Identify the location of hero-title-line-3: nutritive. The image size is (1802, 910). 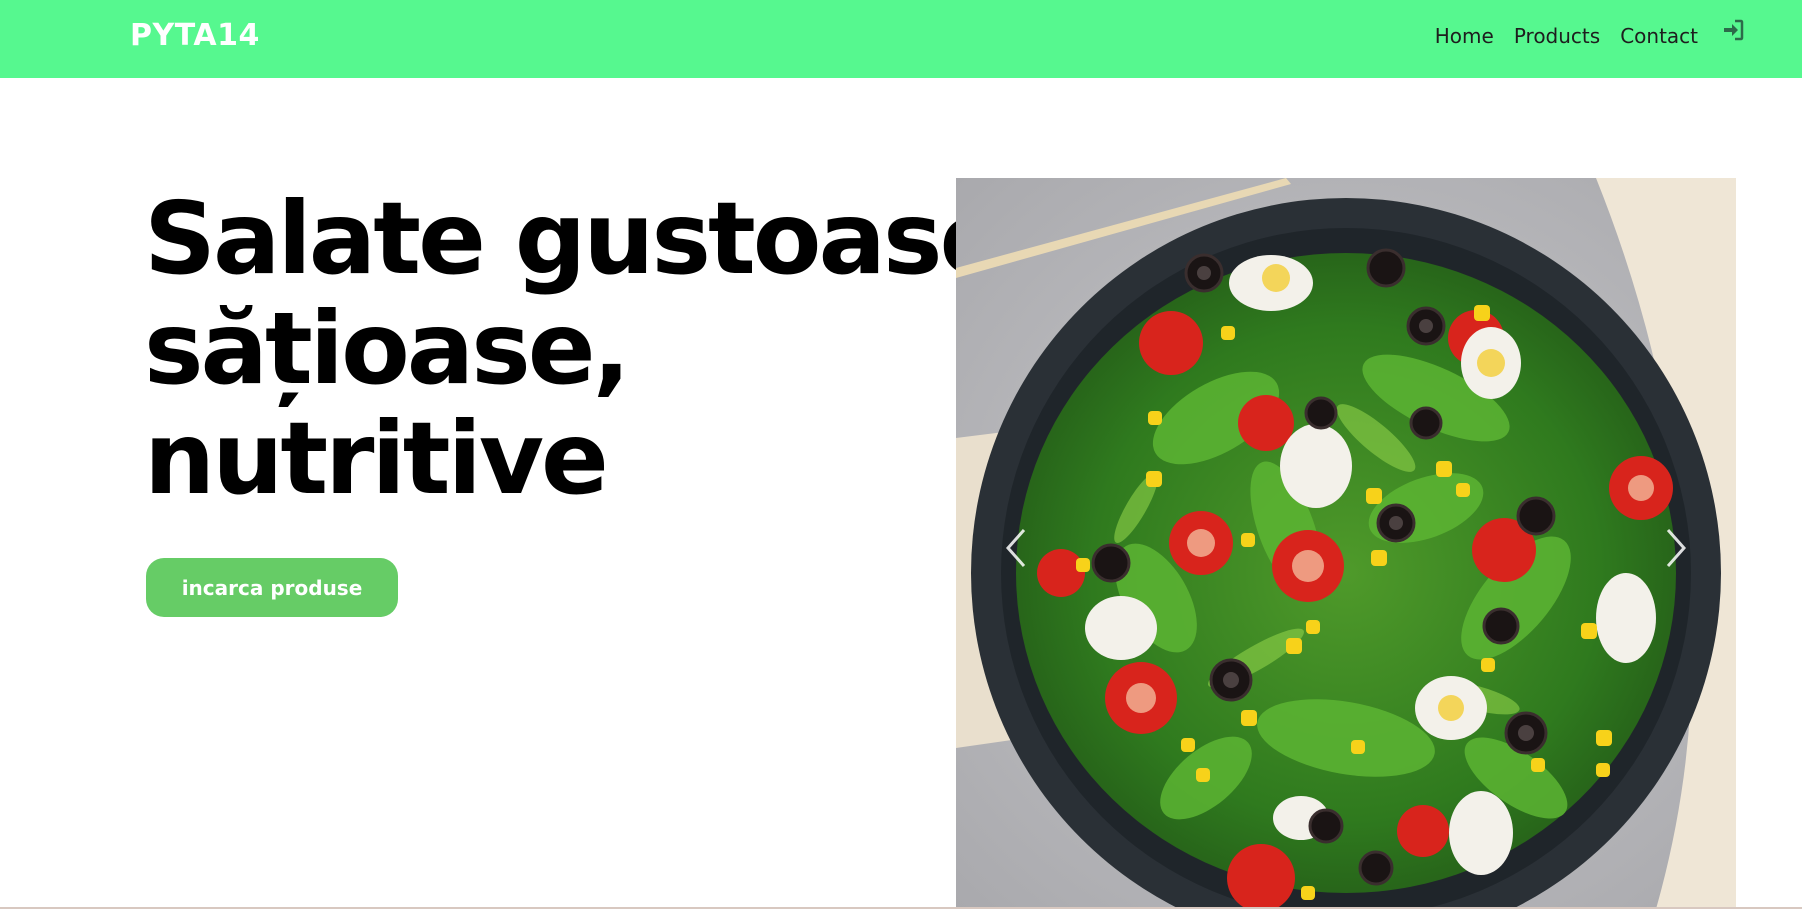
(376, 458).